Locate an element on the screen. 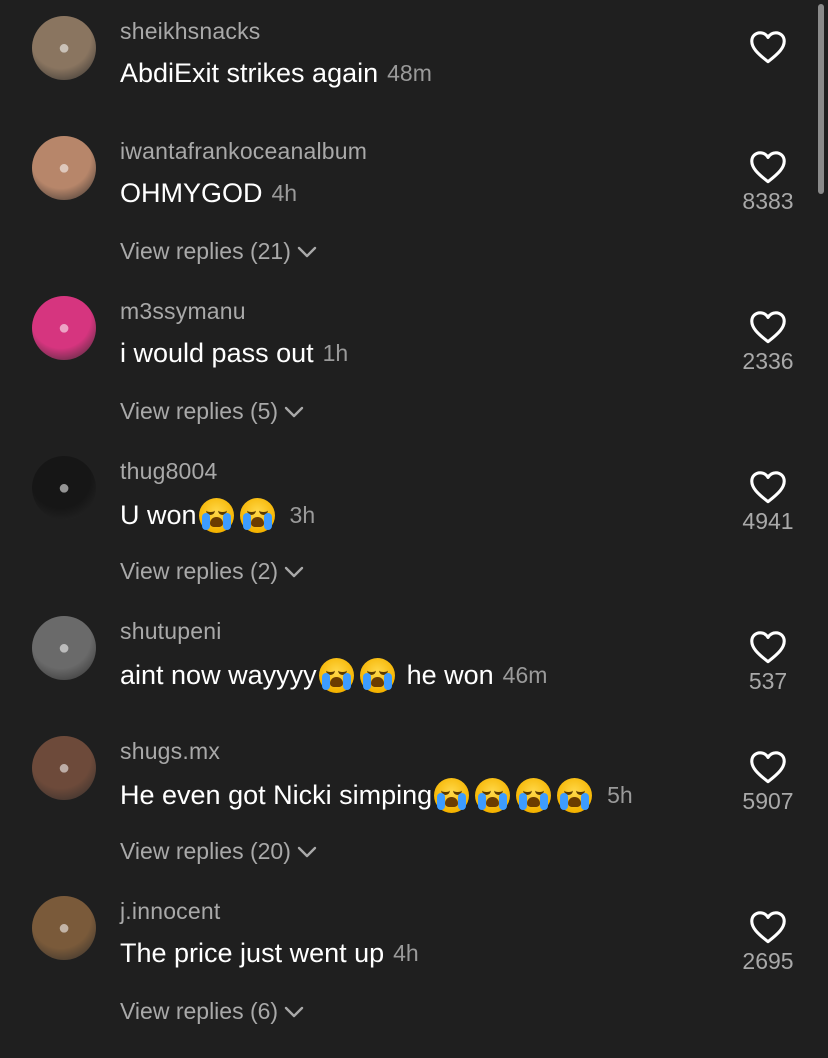 The width and height of the screenshot is (828, 1058). comment-username: sheikhsnacks is located at coordinates (190, 31).